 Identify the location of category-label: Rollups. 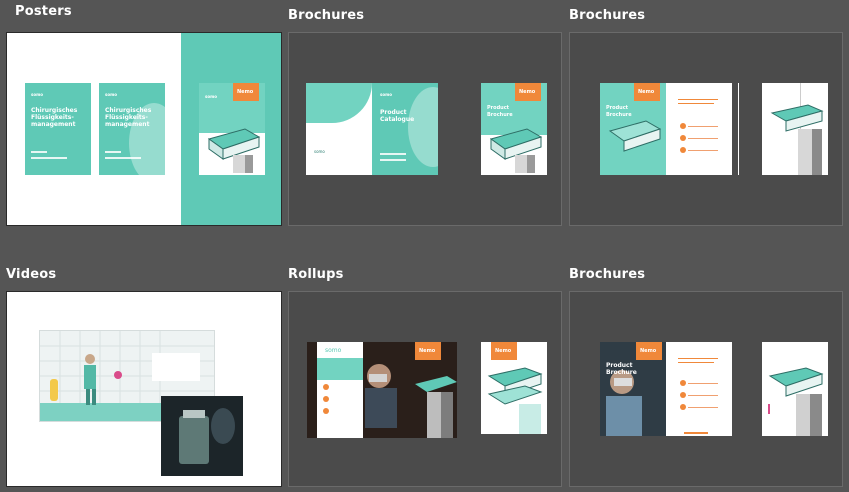
(316, 274).